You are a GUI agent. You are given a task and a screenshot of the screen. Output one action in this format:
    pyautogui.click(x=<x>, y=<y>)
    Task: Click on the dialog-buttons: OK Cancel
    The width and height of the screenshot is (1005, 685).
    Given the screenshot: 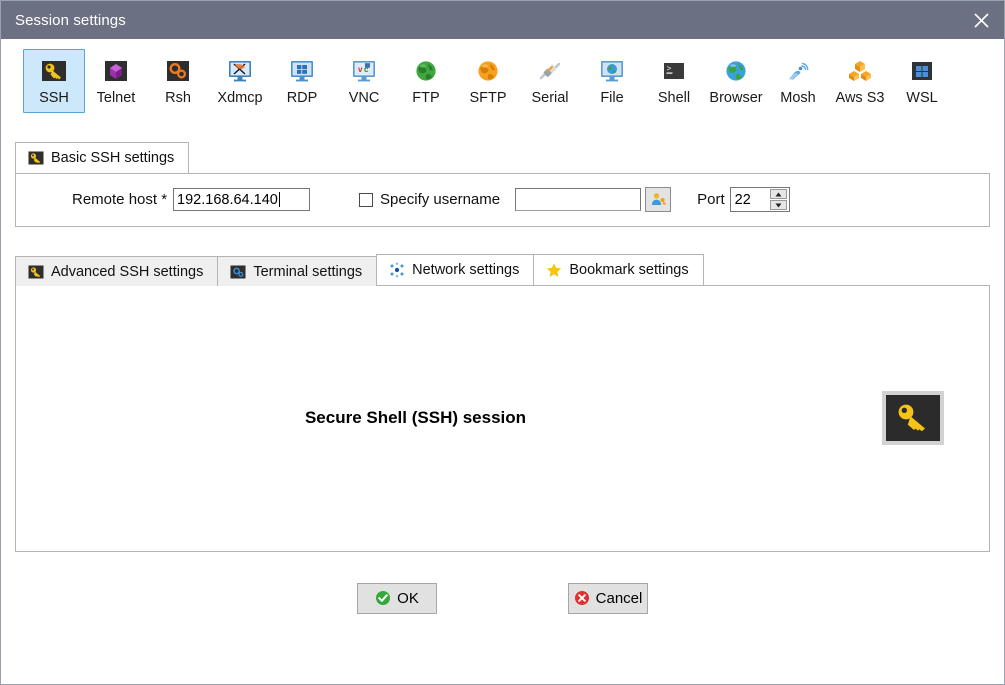 What is the action you would take?
    pyautogui.click(x=502, y=598)
    